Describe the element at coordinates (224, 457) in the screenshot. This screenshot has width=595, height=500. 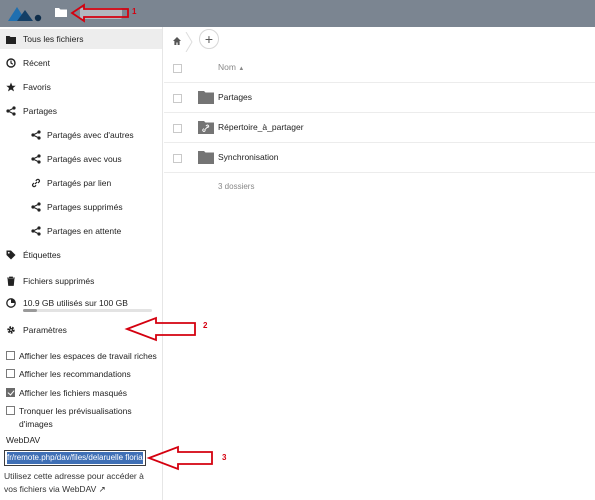
I see `annotation-label-3: 3` at that location.